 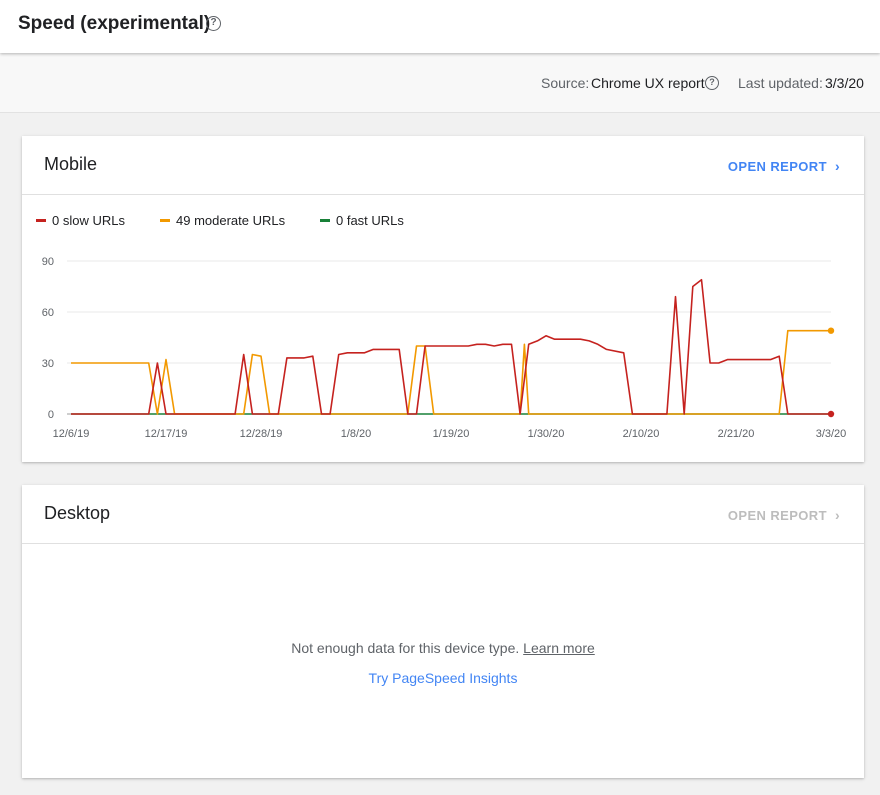 What do you see at coordinates (559, 648) in the screenshot?
I see `learn-more-link: Learn more` at bounding box center [559, 648].